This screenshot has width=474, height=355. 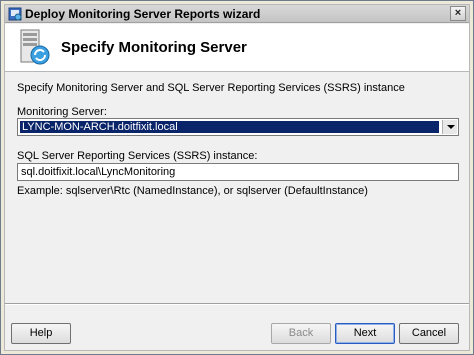 What do you see at coordinates (301, 333) in the screenshot?
I see `back-button: Back` at bounding box center [301, 333].